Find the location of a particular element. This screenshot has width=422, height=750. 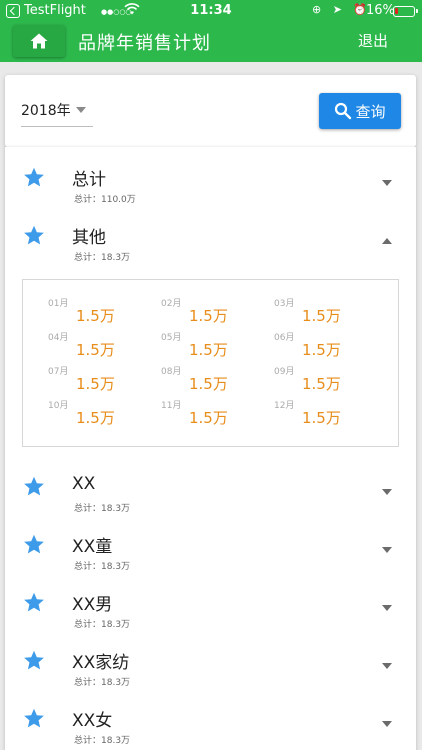

month-label: 06月 is located at coordinates (284, 338).